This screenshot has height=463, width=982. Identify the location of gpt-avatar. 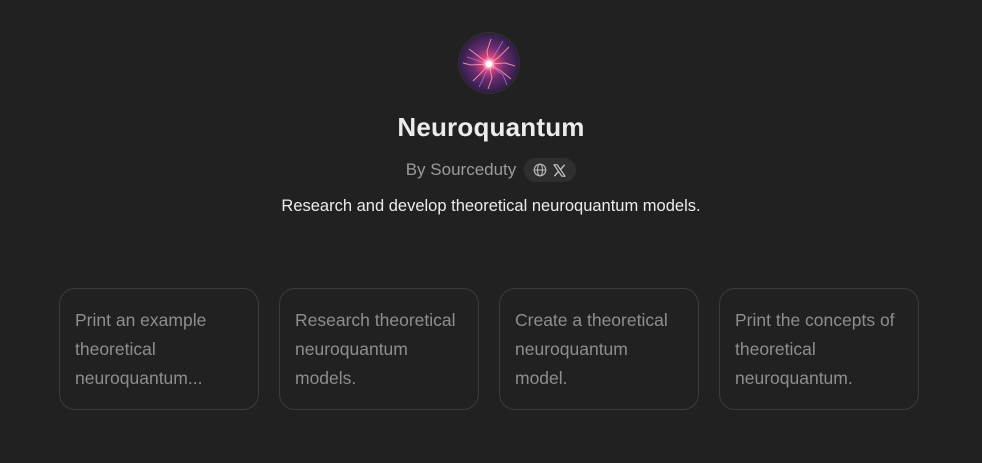
(489, 63).